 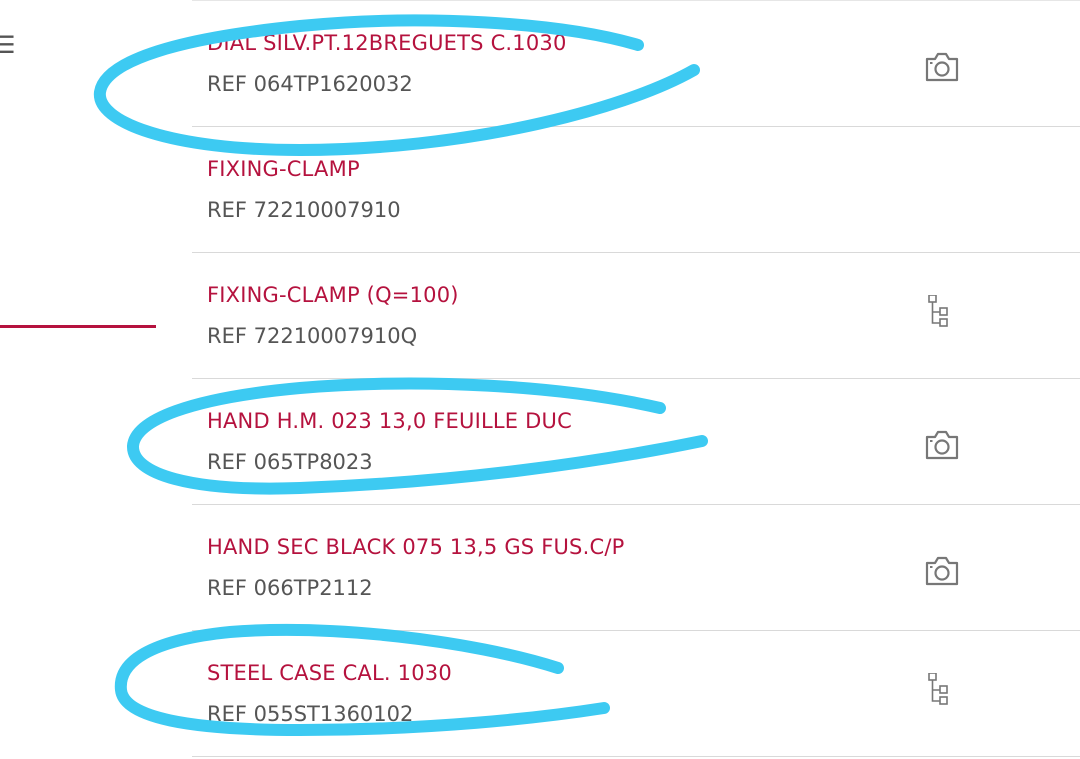 What do you see at coordinates (387, 43) in the screenshot?
I see `part-name: DIAL SILV.PT.12BREGUETS C.1030` at bounding box center [387, 43].